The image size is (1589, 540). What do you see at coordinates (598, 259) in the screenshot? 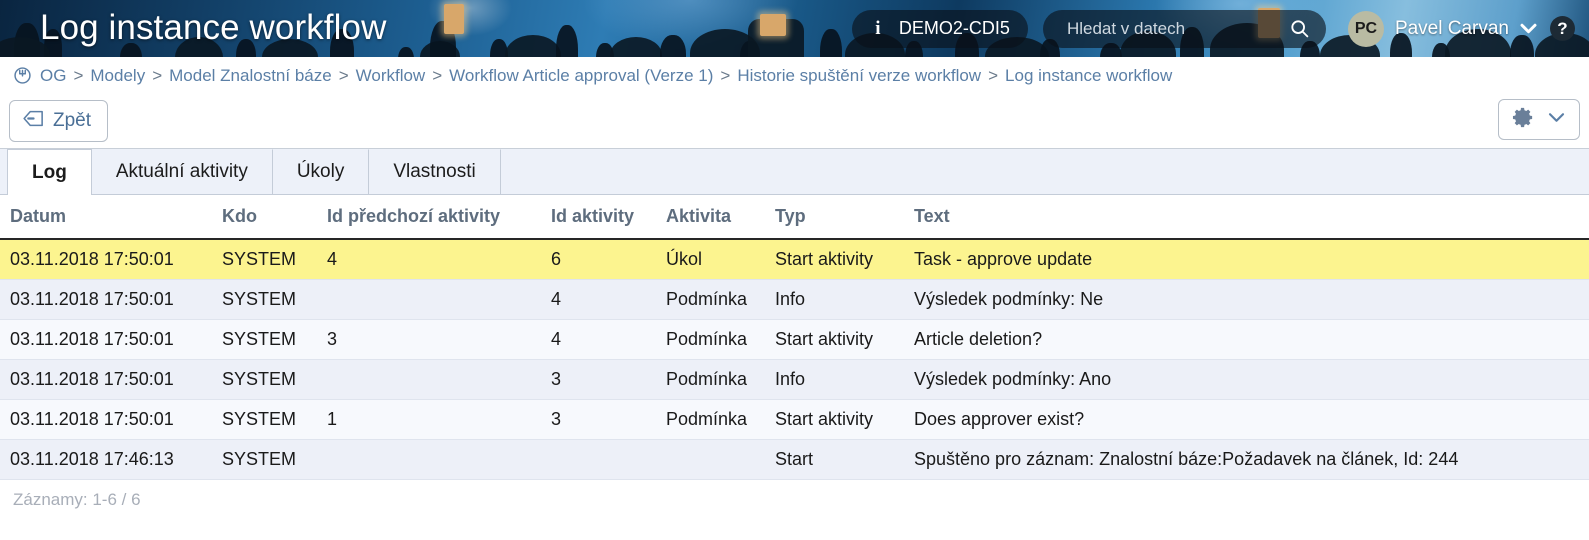
I see `cell-id-aktivity: 6` at bounding box center [598, 259].